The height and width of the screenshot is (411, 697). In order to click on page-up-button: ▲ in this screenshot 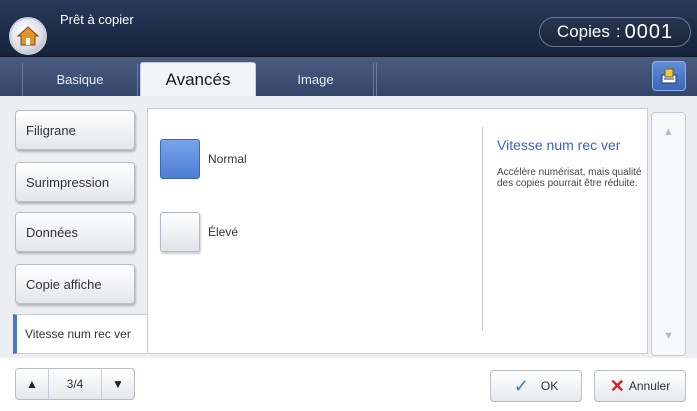, I will do `click(32, 384)`.